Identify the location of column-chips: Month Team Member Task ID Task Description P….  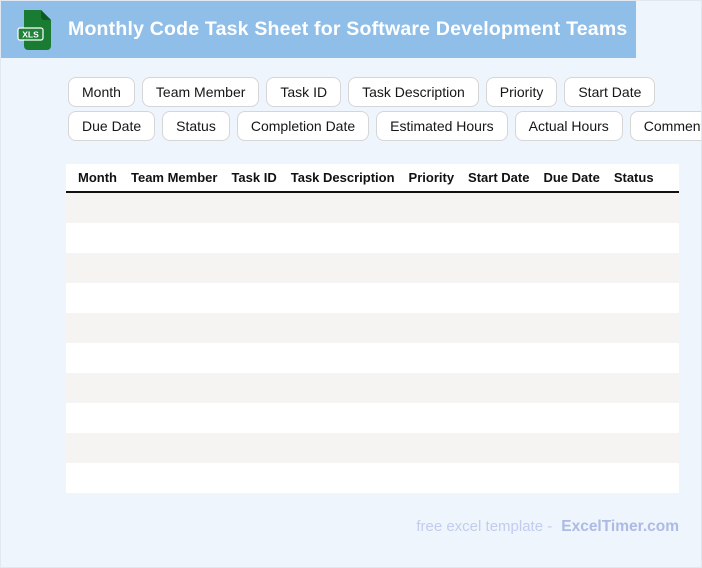
(384, 109).